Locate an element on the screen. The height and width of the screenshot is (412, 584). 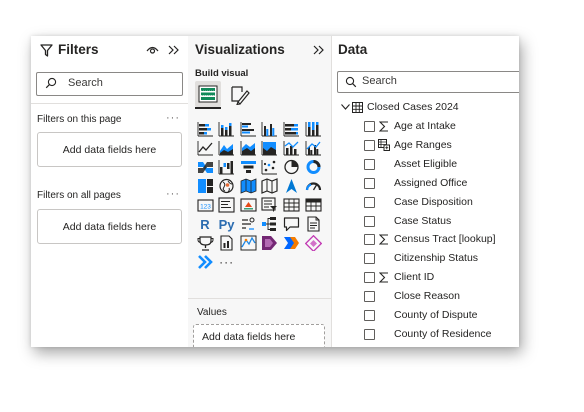
map-icon is located at coordinates (227, 186).